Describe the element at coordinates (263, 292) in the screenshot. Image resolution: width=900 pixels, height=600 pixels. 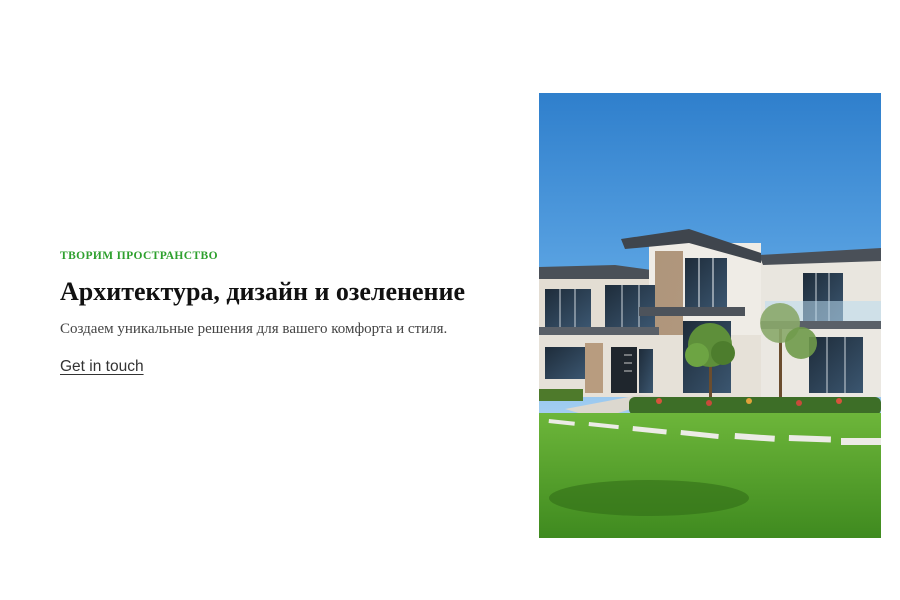
I see `hero-headline: Архитектура, дизайн и озеленение` at that location.